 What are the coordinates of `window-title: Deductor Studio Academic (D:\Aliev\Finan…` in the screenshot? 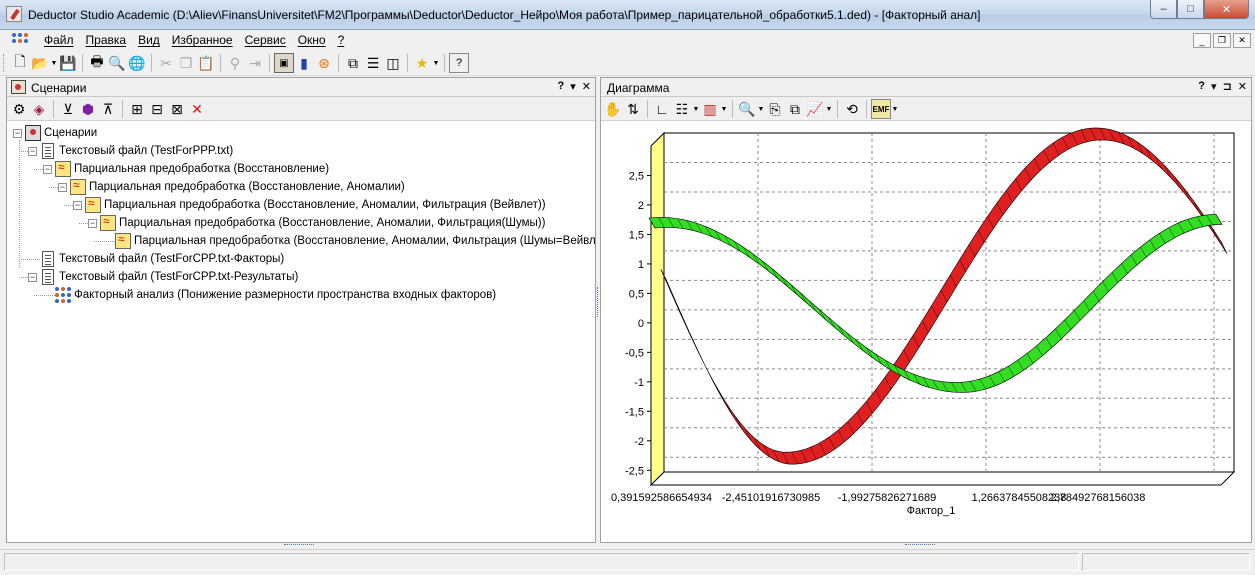 It's located at (504, 15).